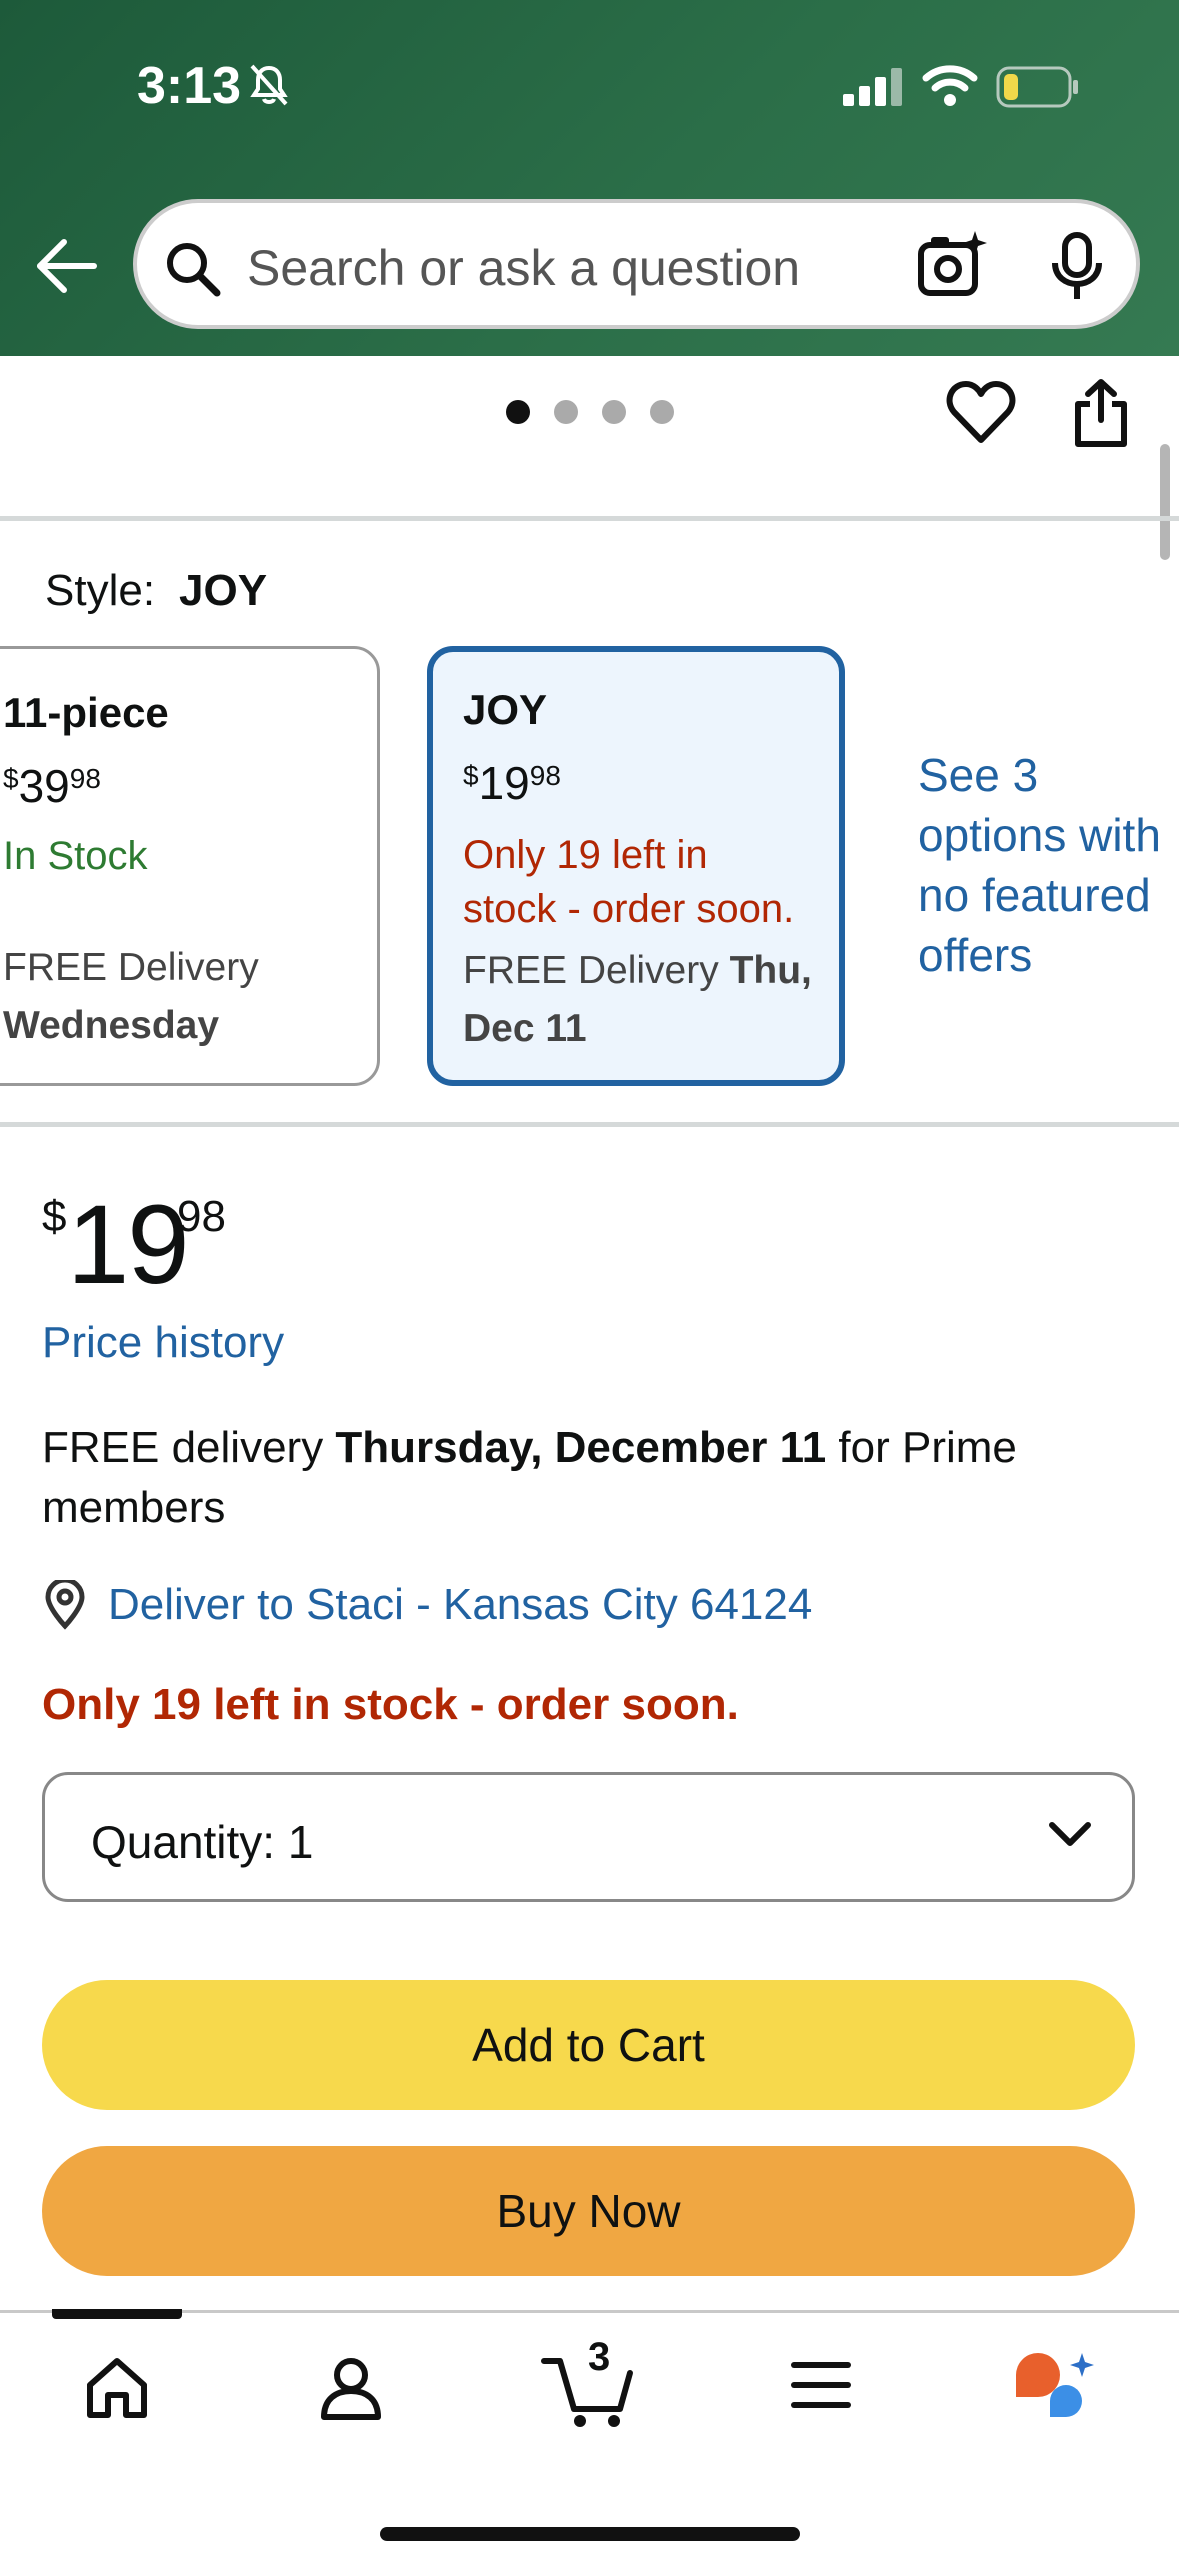 Image resolution: width=1179 pixels, height=2556 pixels. I want to click on home-icon, so click(117, 2388).